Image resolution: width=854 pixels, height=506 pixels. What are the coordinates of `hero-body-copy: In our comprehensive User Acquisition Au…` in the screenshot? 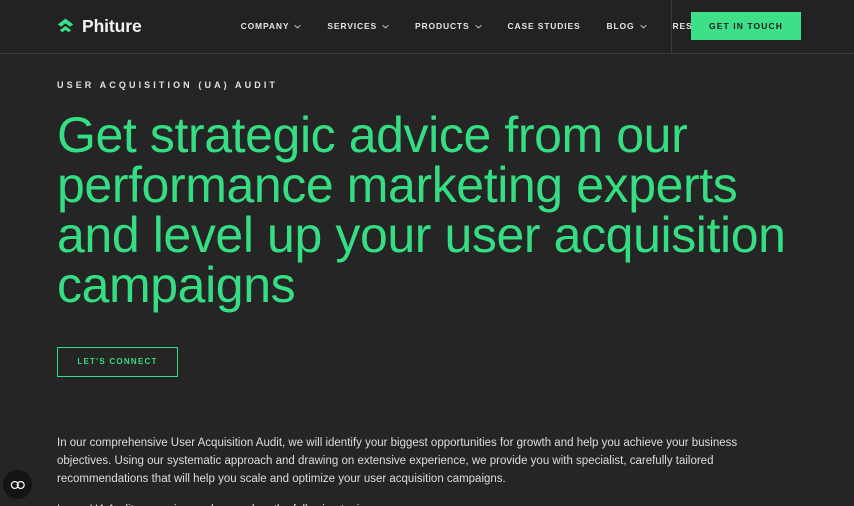 It's located at (421, 470).